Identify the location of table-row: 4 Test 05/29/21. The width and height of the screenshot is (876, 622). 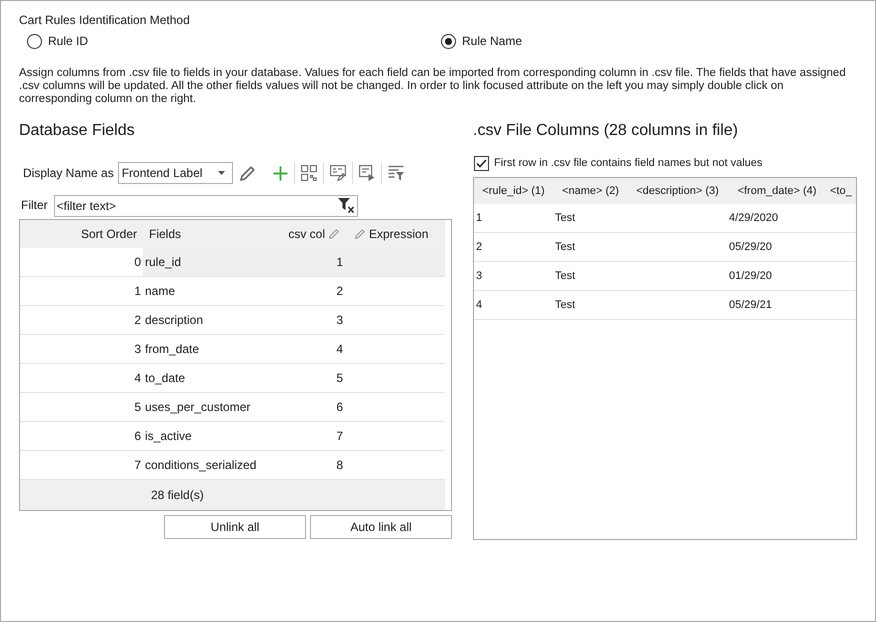
(665, 305).